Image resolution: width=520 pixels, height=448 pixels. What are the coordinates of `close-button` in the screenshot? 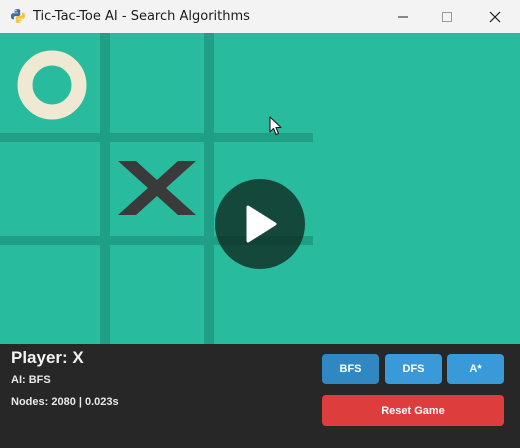 It's located at (495, 16).